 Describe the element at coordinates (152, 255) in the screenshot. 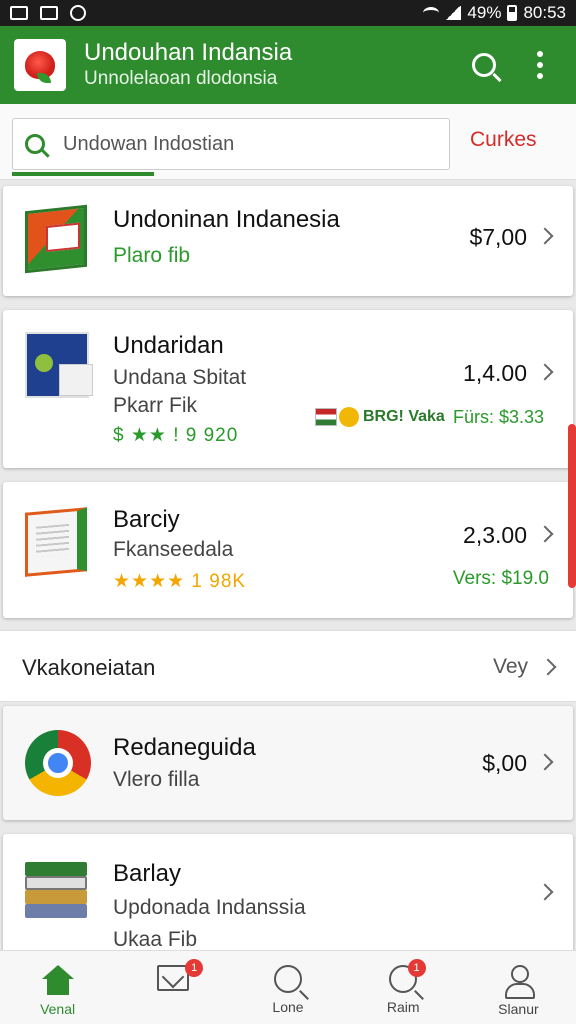

I see `item-subtitle: Plaro fib` at that location.